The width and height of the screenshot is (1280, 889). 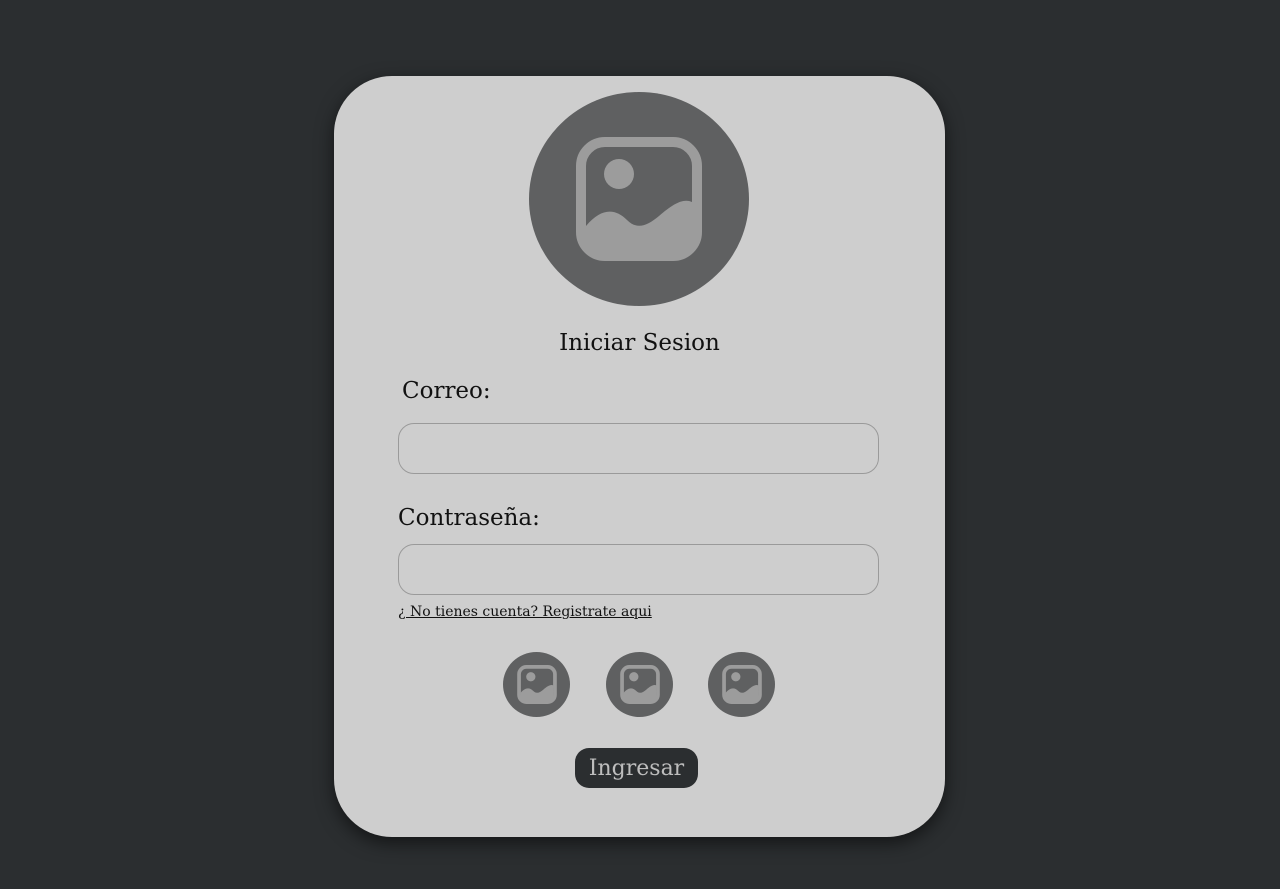 What do you see at coordinates (525, 612) in the screenshot?
I see `register-link: ¿ No tienes cuenta? Registrate aqui` at bounding box center [525, 612].